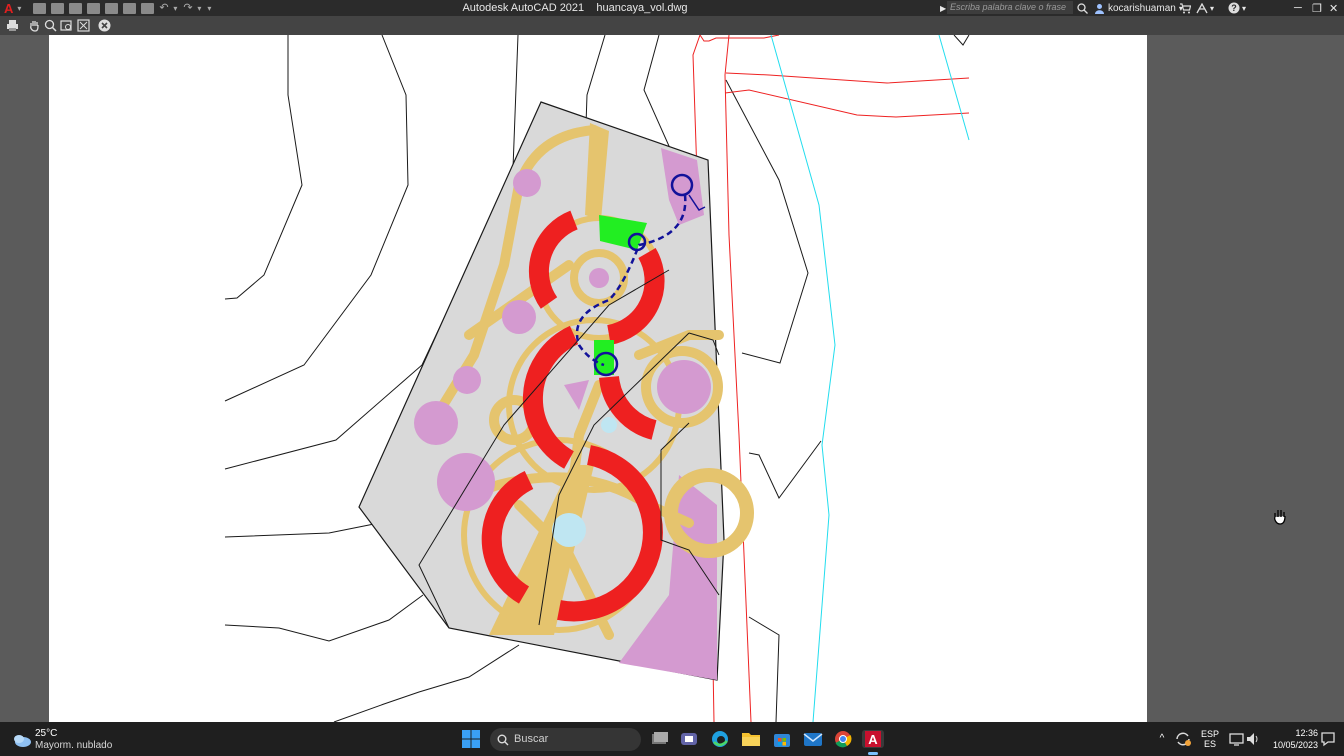 The width and height of the screenshot is (1344, 756). Describe the element at coordinates (565, 739) in the screenshot. I see `taskbar-search: Buscar` at that location.